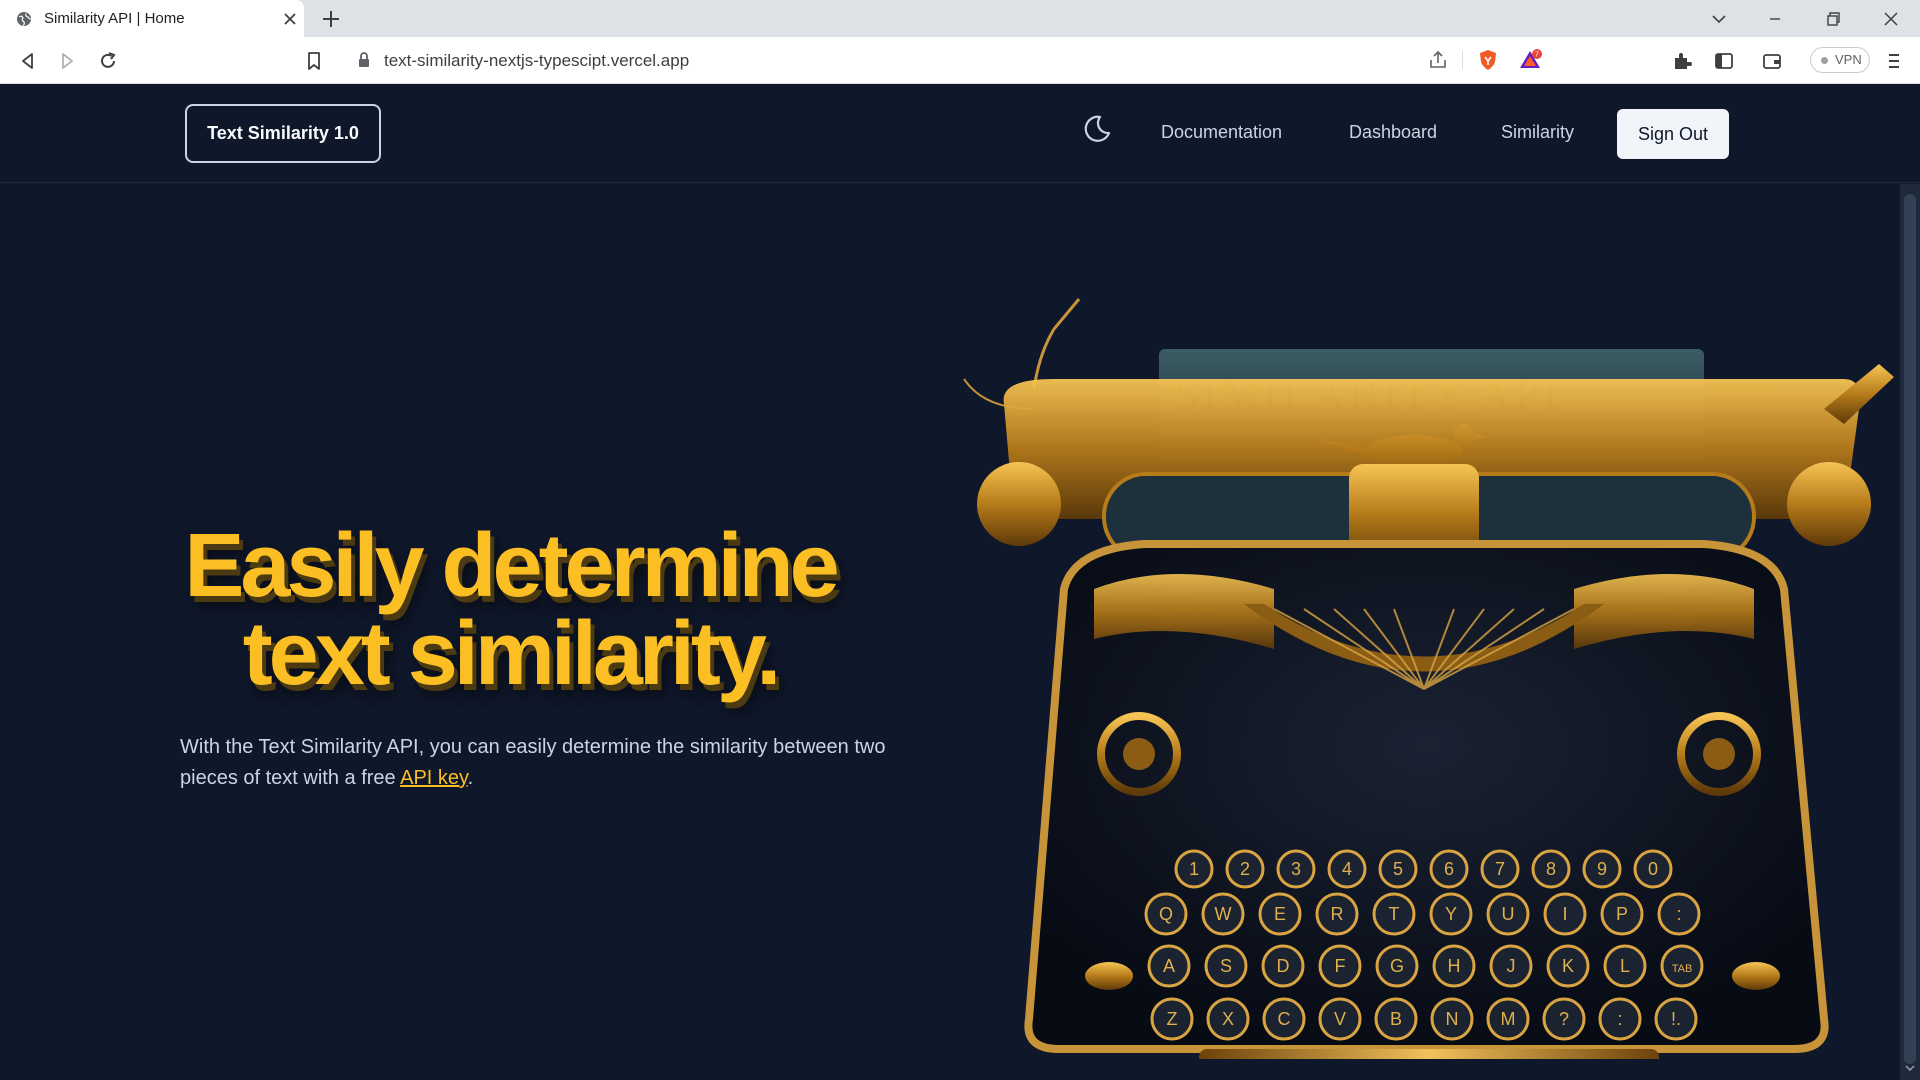 This screenshot has height=1080, width=1920. Describe the element at coordinates (1824, 60) in the screenshot. I see `vpn-status-dot` at that location.